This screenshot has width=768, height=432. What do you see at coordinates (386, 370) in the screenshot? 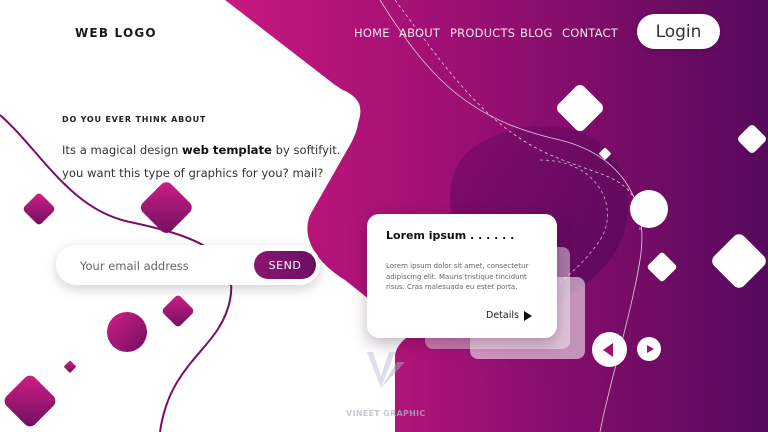
I see `watermark-logo` at bounding box center [386, 370].